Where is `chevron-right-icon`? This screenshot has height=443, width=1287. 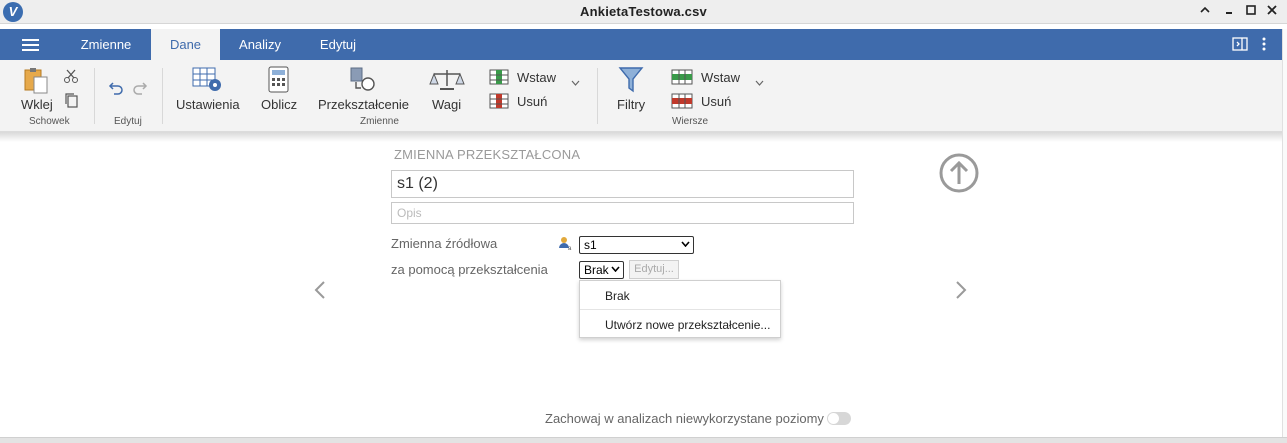
chevron-right-icon is located at coordinates (961, 292).